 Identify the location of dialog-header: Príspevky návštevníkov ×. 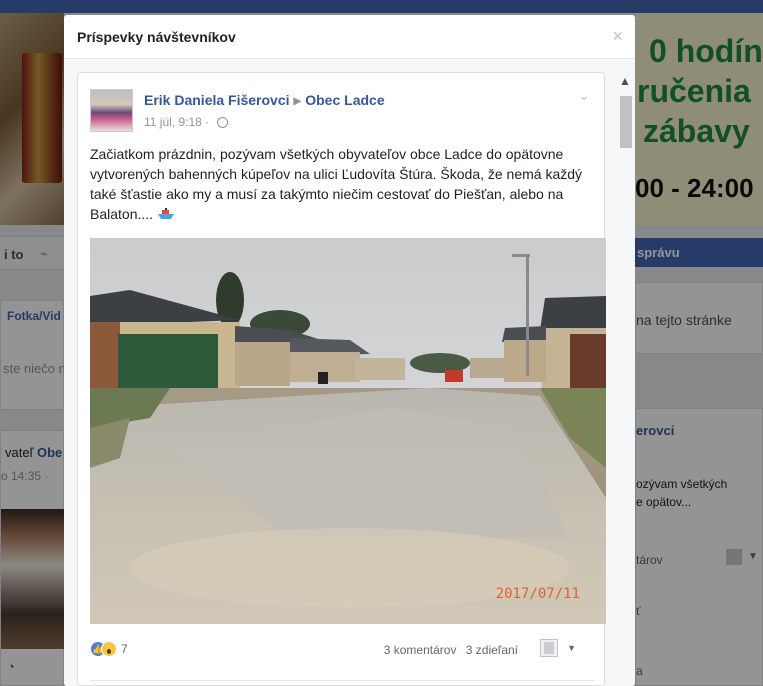
(349, 37).